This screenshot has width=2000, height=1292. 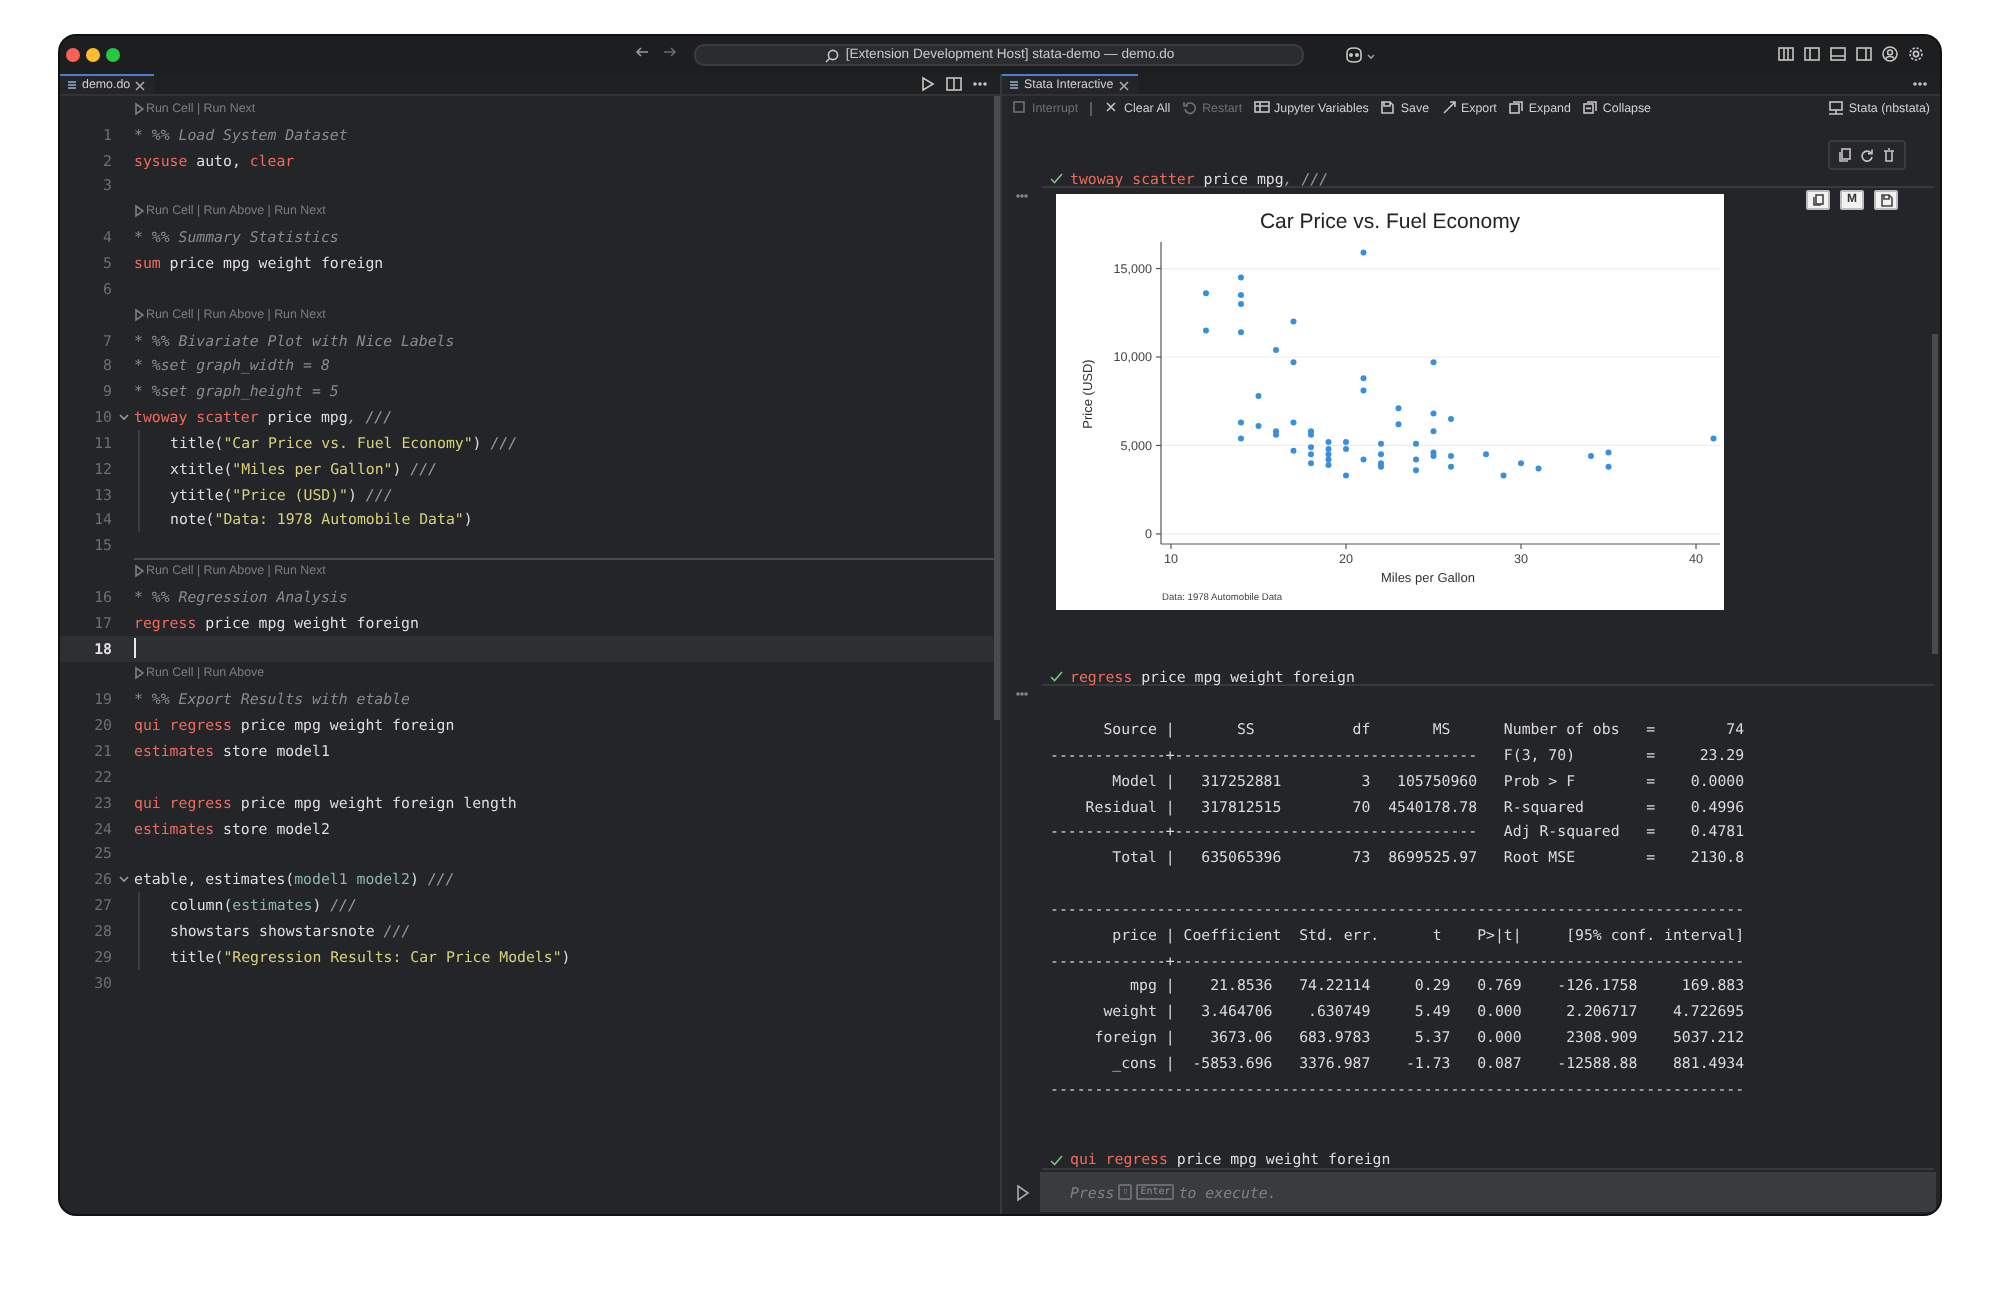 I want to click on back-icon, so click(x=642, y=52).